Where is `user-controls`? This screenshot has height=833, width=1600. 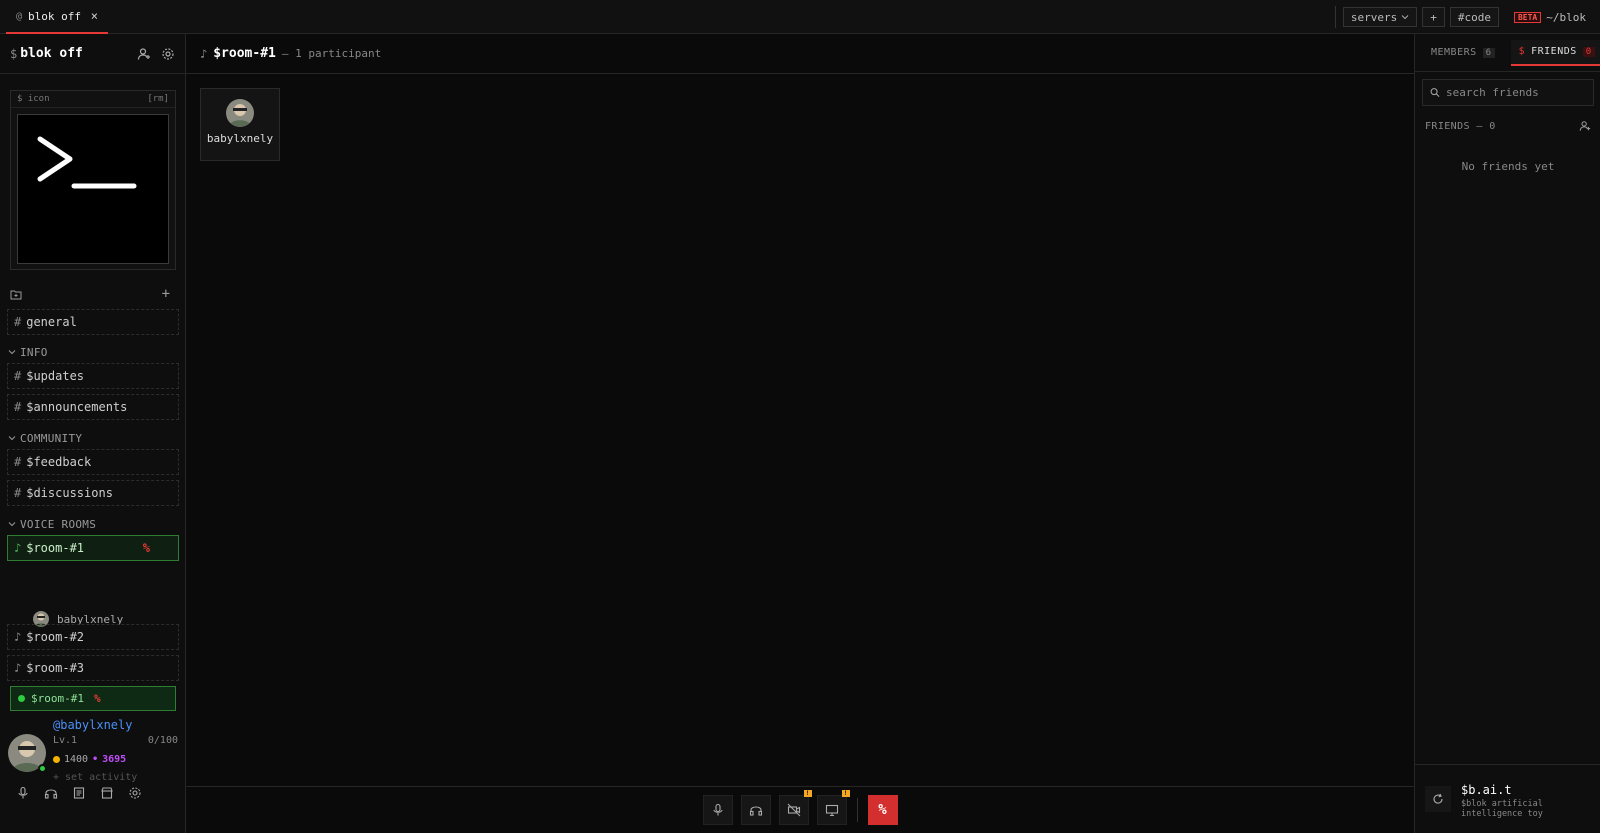
user-controls is located at coordinates (79, 793).